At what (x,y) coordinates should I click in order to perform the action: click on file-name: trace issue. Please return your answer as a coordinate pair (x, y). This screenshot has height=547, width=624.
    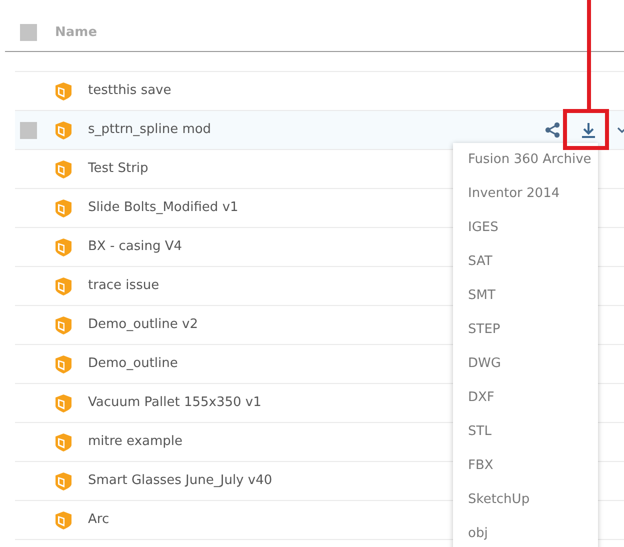
    Looking at the image, I should click on (124, 286).